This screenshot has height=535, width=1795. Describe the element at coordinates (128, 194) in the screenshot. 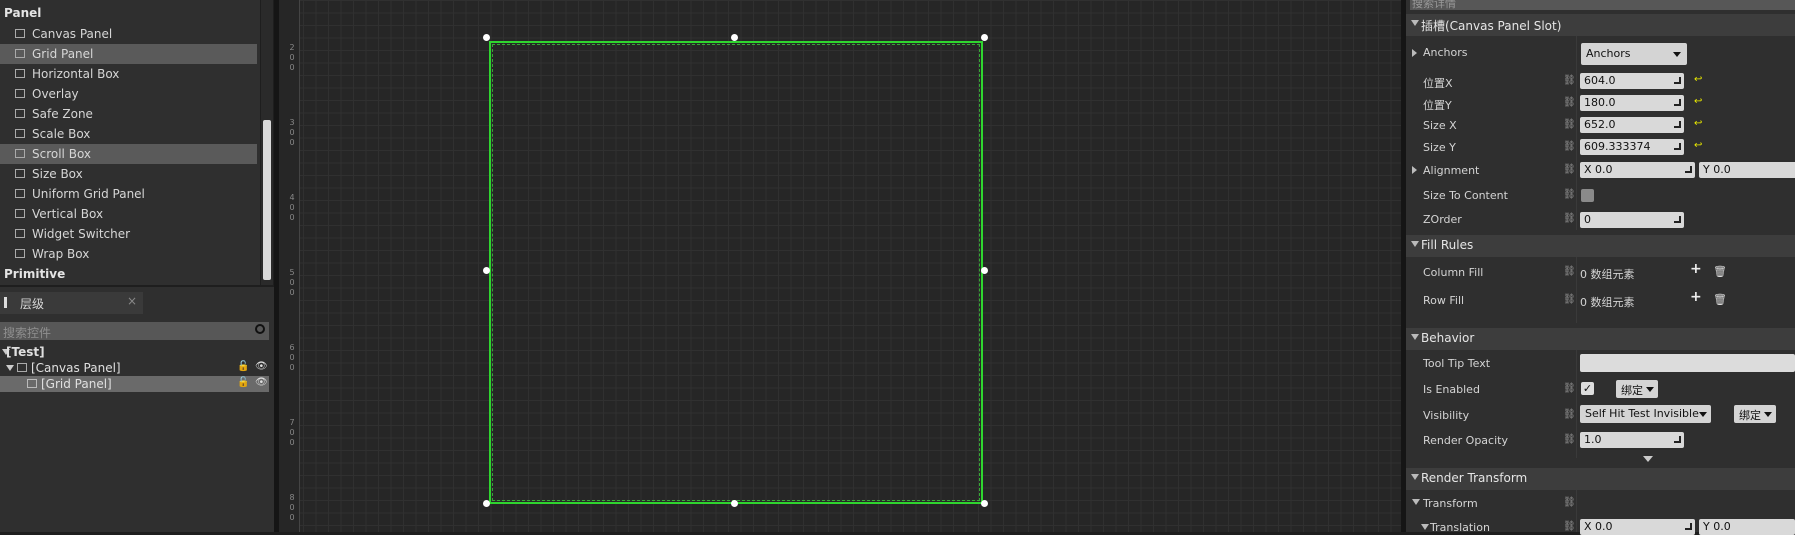

I see `palette-item: Uniform Grid Panel` at that location.